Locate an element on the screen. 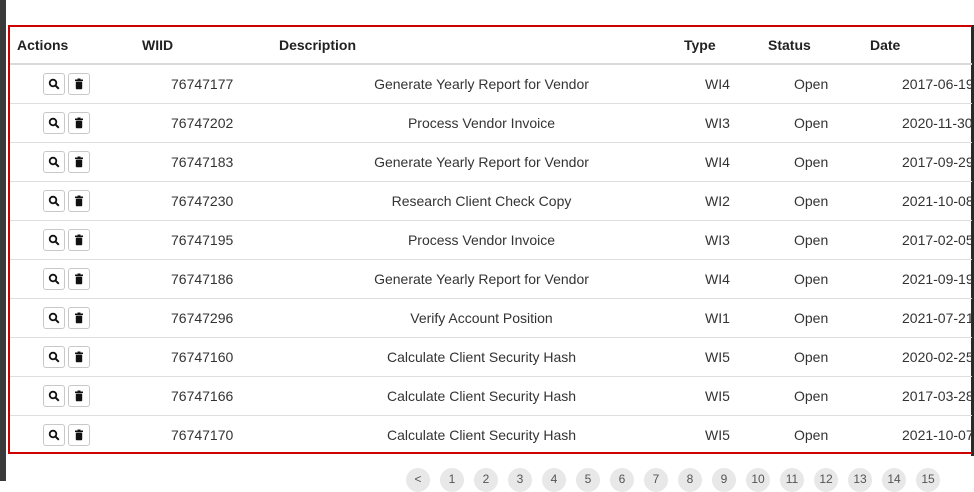 Image resolution: width=974 pixels, height=492 pixels. column-header-type: Type is located at coordinates (726, 46).